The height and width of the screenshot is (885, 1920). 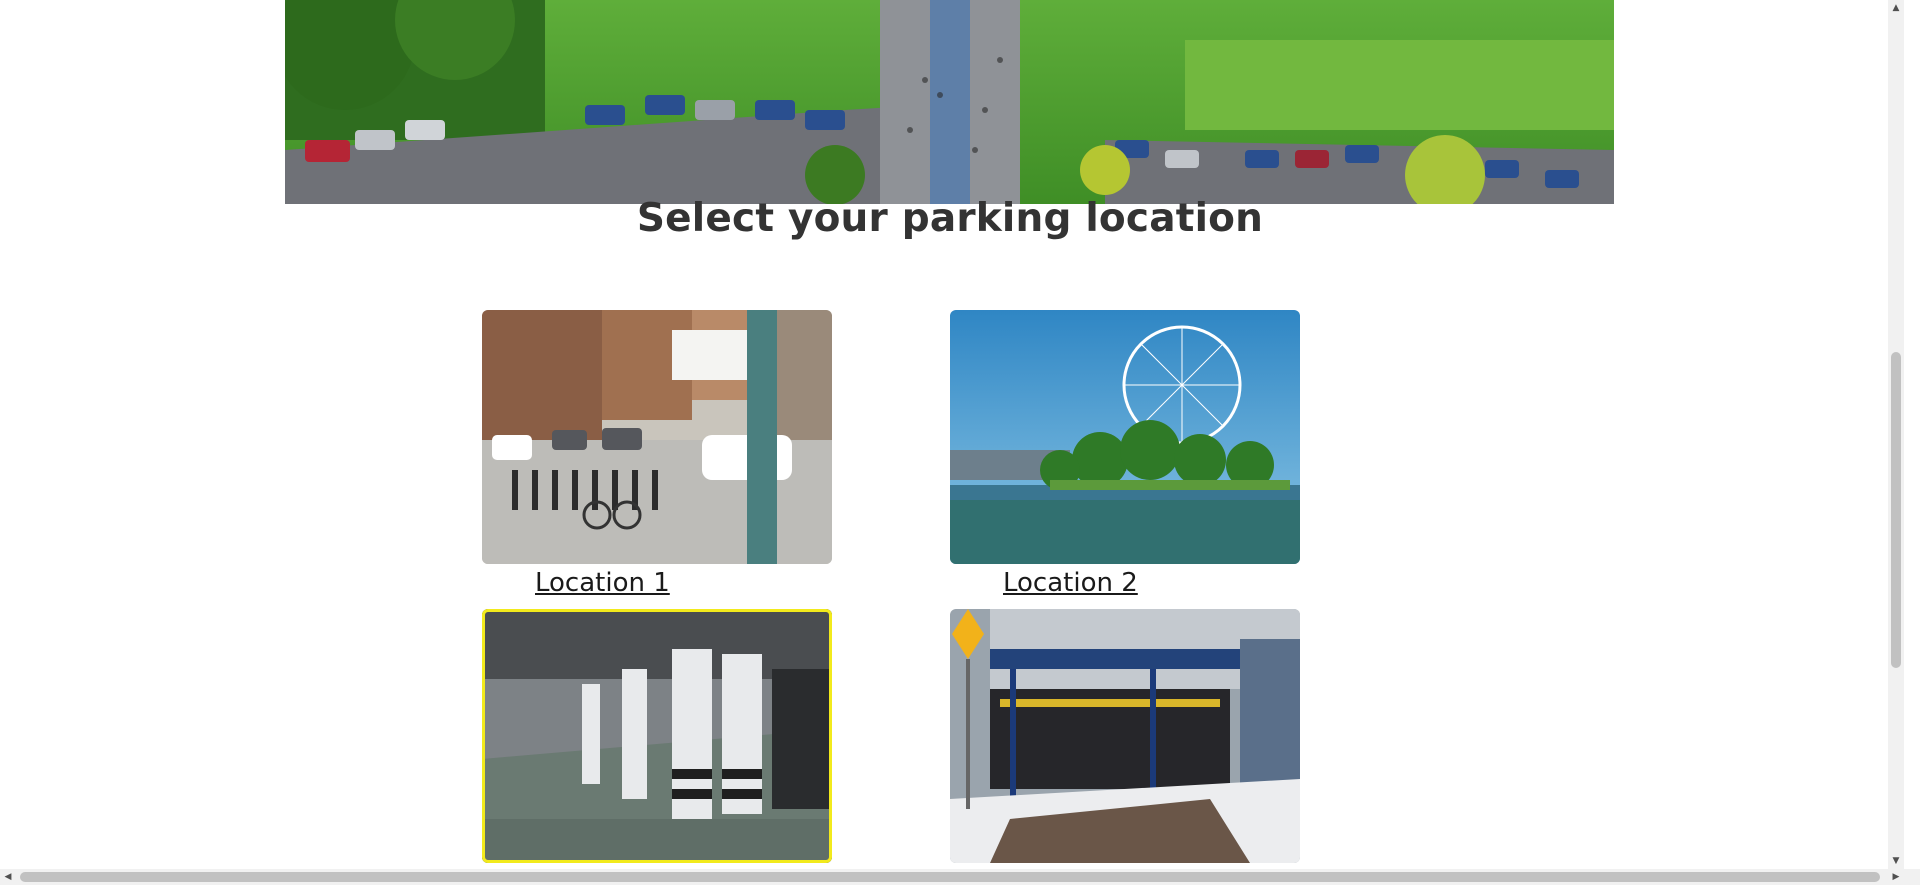 What do you see at coordinates (1896, 8) in the screenshot?
I see `scroll-up-arrow-icon: ▲` at bounding box center [1896, 8].